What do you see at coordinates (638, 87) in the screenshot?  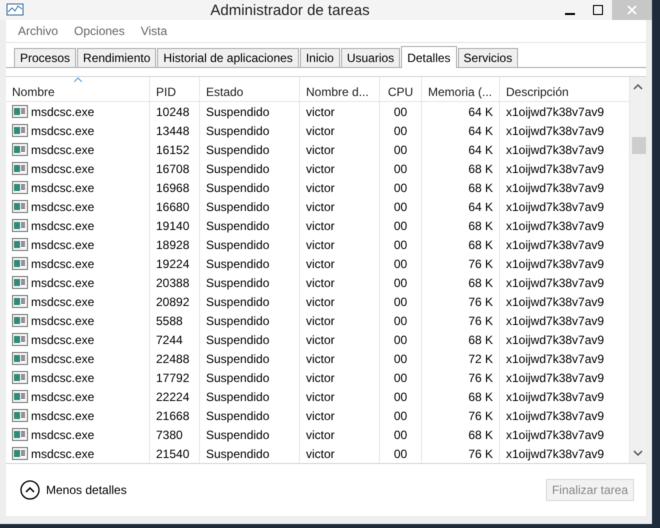 I see `scroll-up-icon` at bounding box center [638, 87].